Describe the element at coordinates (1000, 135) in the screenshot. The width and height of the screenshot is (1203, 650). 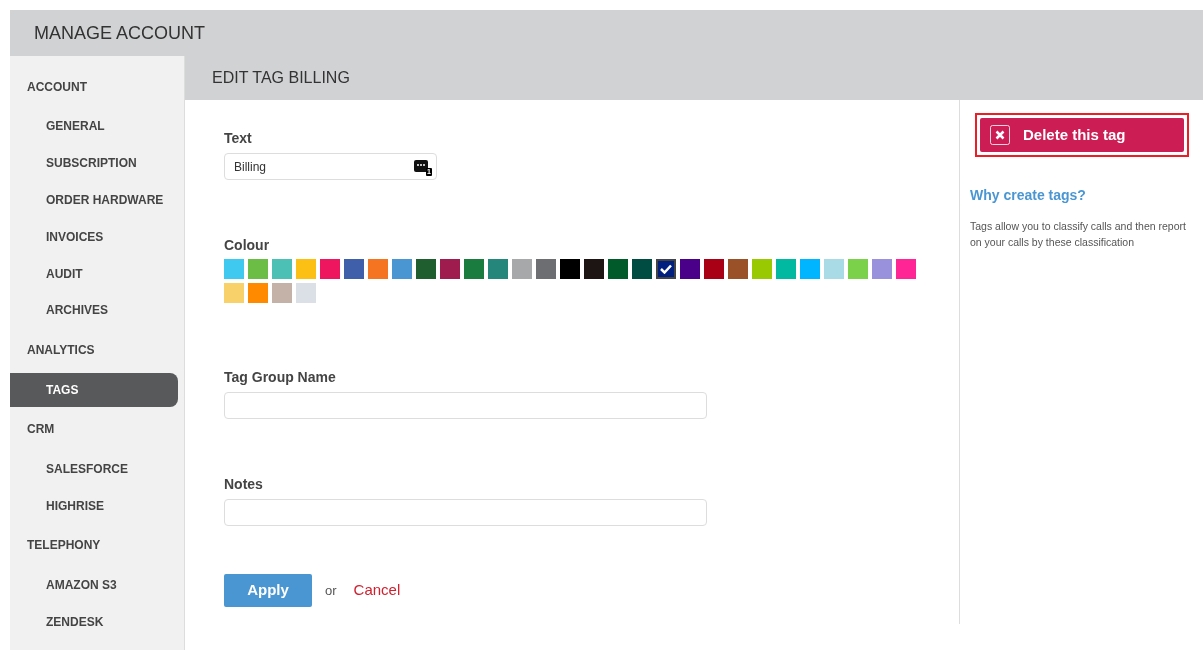
I see `close-icon` at that location.